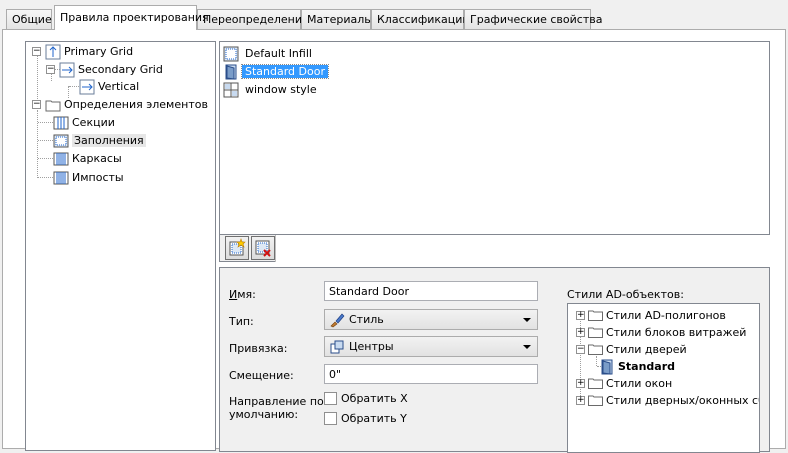 The height and width of the screenshot is (453, 788). I want to click on name-label-text: мя:, so click(246, 294).